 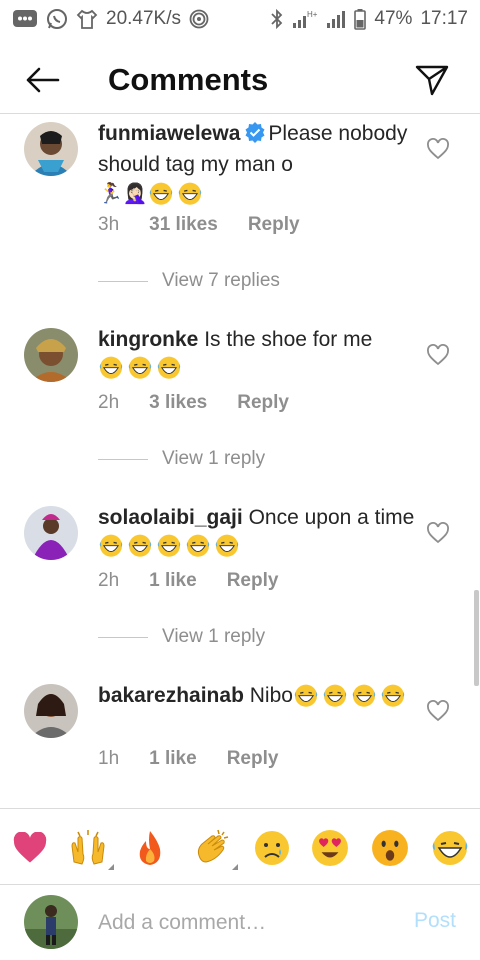 What do you see at coordinates (169, 133) in the screenshot?
I see `comment-username: funmiawelewa` at bounding box center [169, 133].